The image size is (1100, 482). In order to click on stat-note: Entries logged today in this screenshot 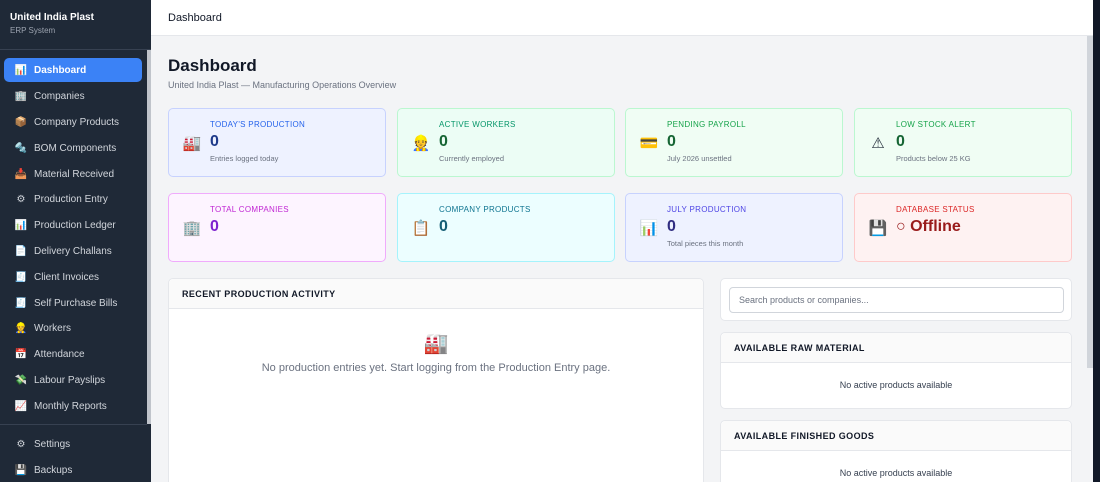, I will do `click(244, 158)`.